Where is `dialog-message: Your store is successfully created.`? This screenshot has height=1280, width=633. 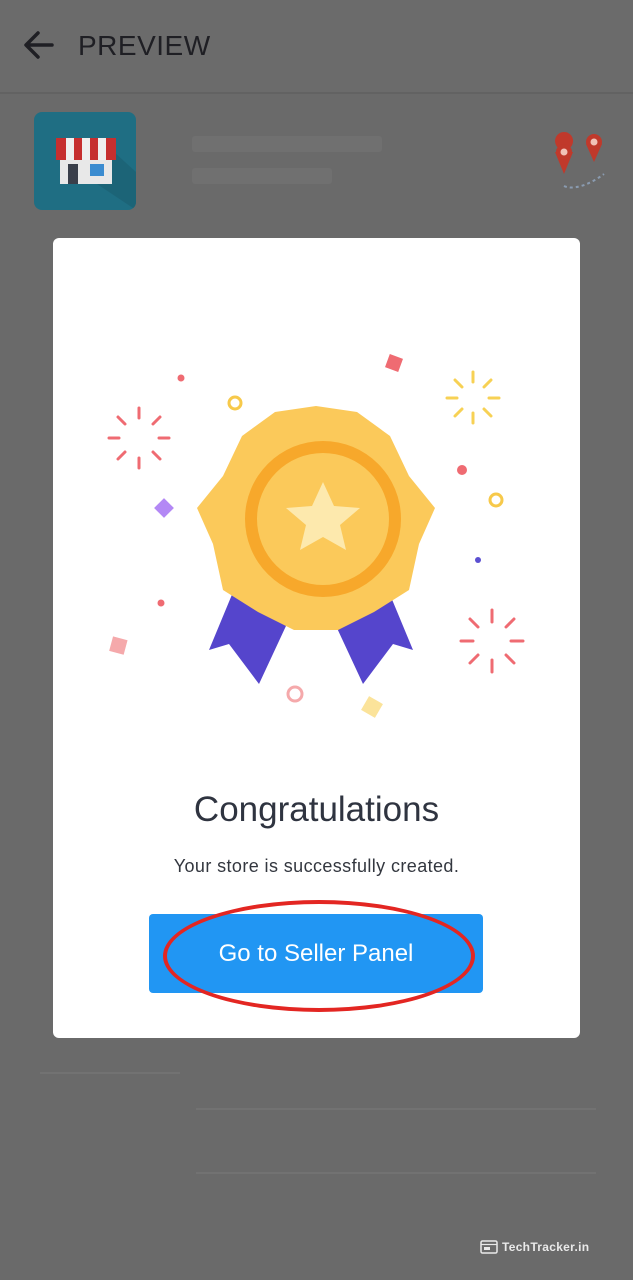 dialog-message: Your store is successfully created. is located at coordinates (316, 866).